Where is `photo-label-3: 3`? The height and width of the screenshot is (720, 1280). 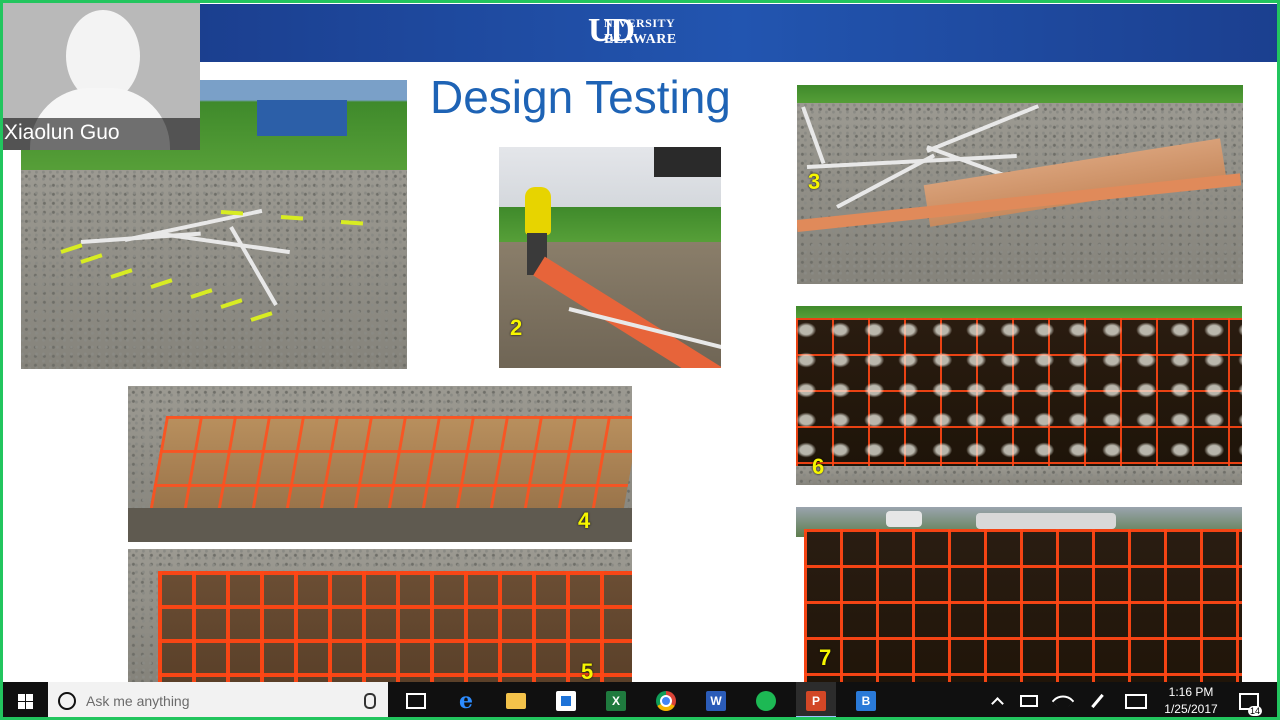
photo-label-3: 3 is located at coordinates (814, 181).